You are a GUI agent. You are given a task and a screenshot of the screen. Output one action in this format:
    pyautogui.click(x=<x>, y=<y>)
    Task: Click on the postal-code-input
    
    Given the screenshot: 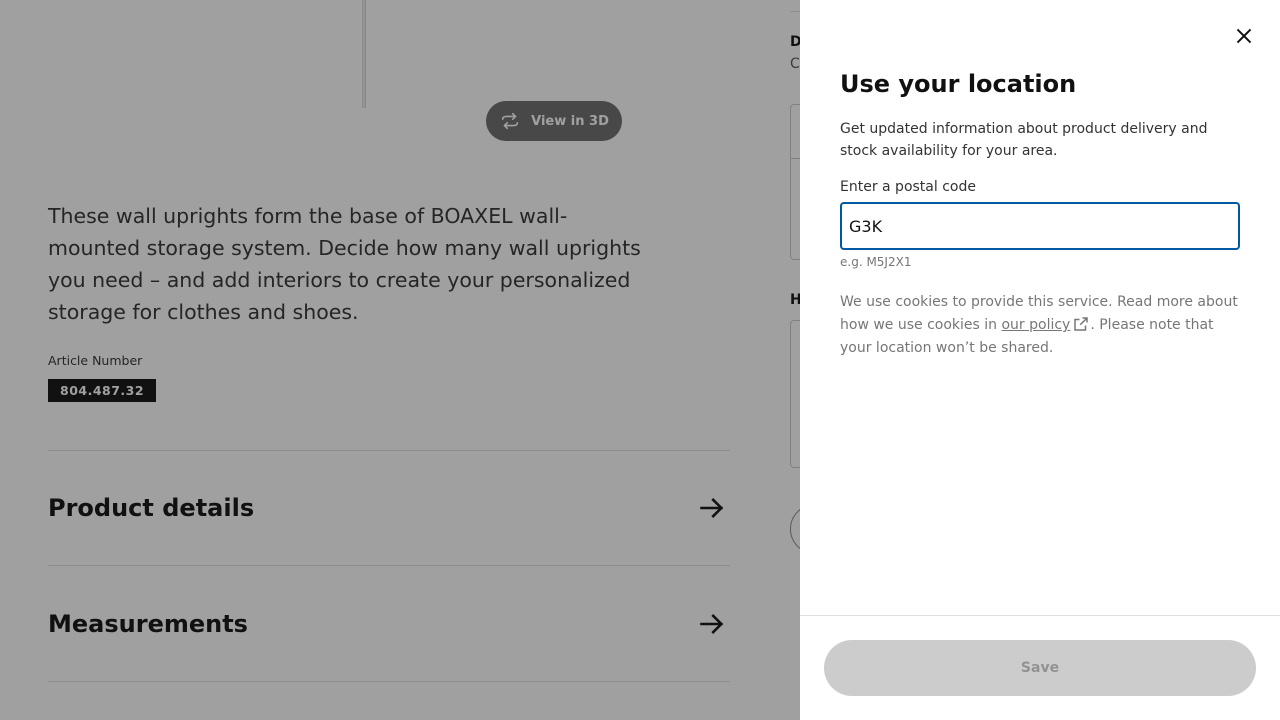 What is the action you would take?
    pyautogui.click(x=1040, y=226)
    